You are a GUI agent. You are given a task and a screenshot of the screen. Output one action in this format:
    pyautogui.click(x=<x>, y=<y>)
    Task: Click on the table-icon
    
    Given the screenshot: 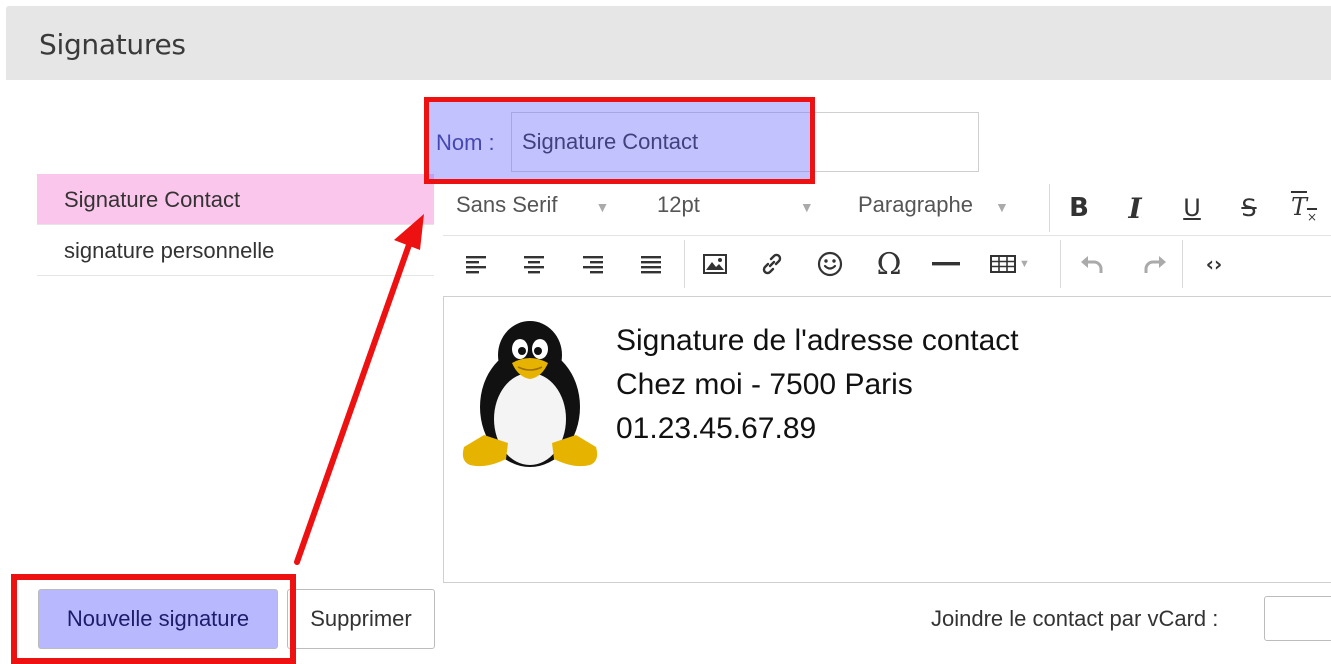 What is the action you would take?
    pyautogui.click(x=1003, y=264)
    